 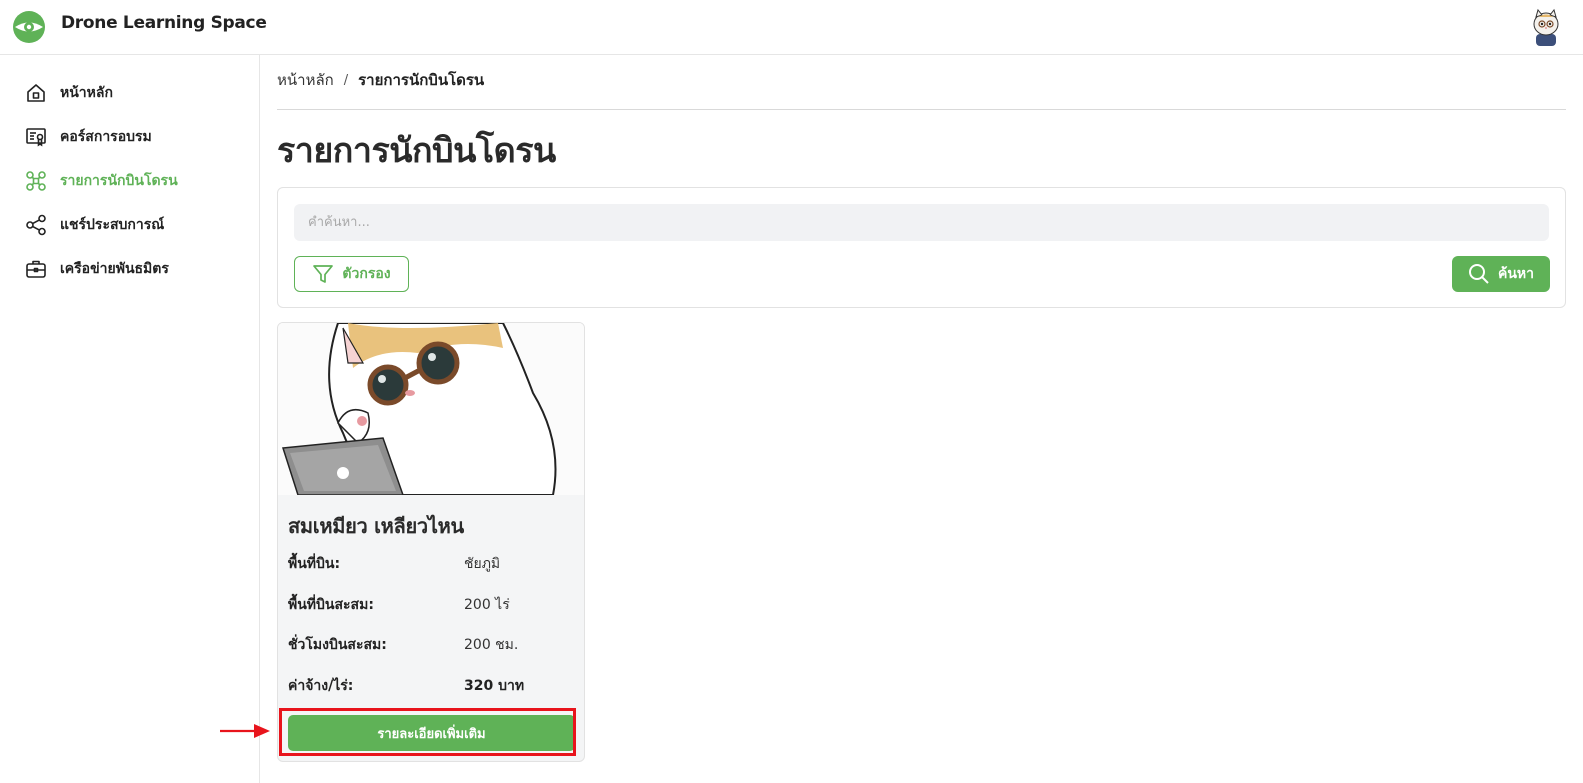 What do you see at coordinates (86, 93) in the screenshot?
I see `sidebar-item-label: หน้าหลัก` at bounding box center [86, 93].